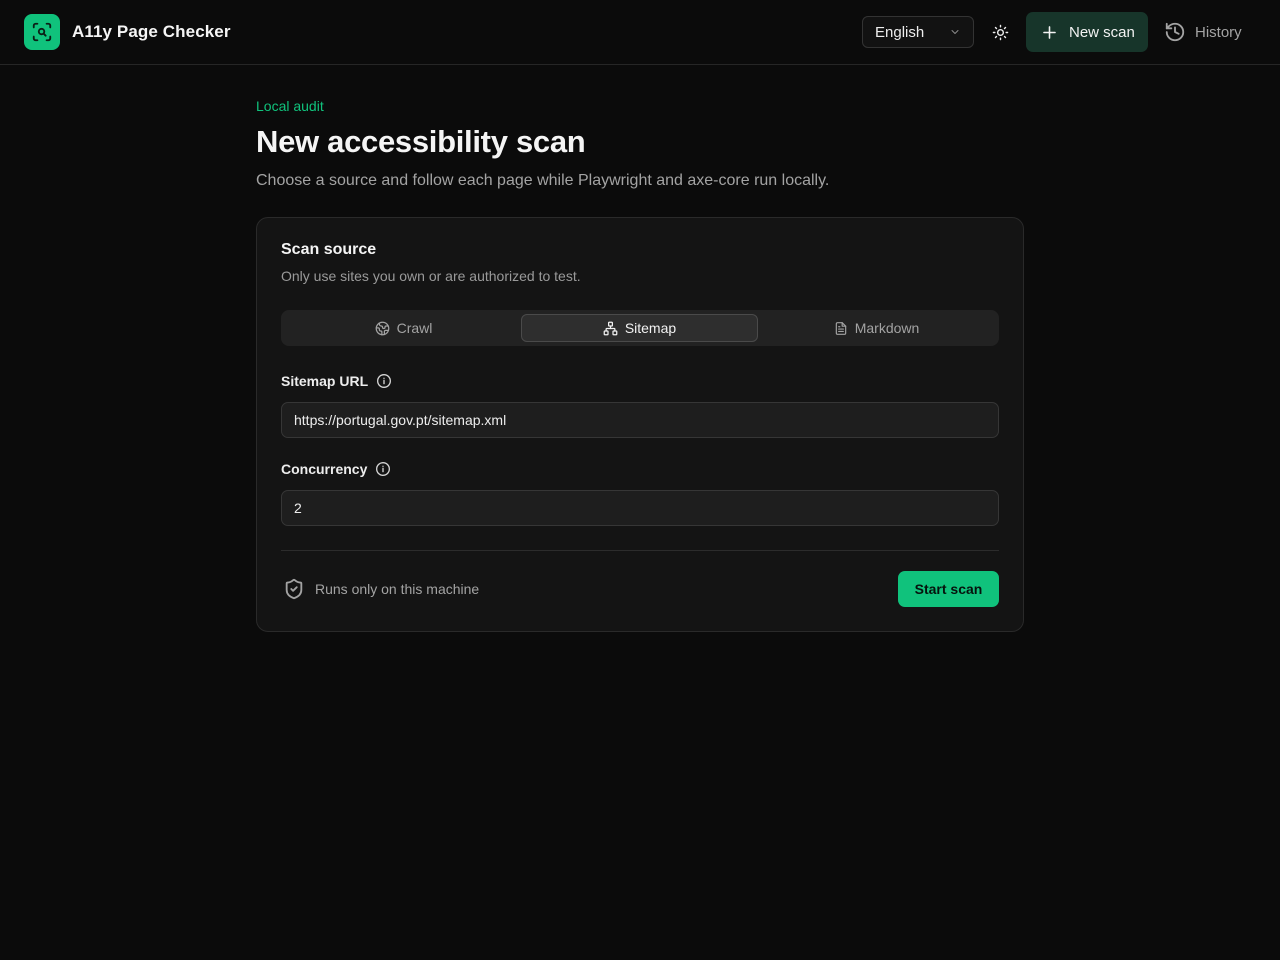  I want to click on history-button: History, so click(1203, 32).